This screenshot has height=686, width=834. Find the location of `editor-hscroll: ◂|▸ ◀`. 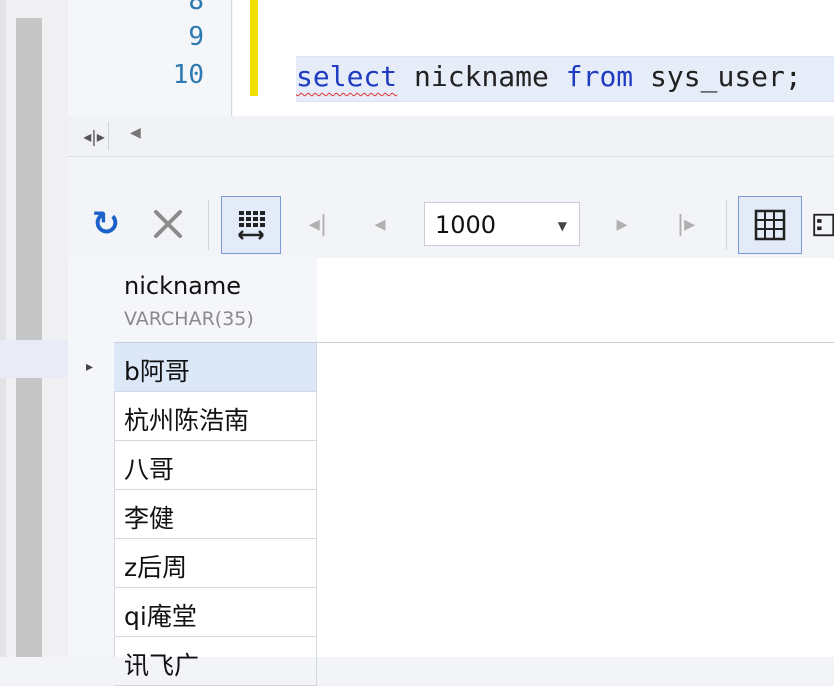

editor-hscroll: ◂|▸ ◀ is located at coordinates (451, 136).